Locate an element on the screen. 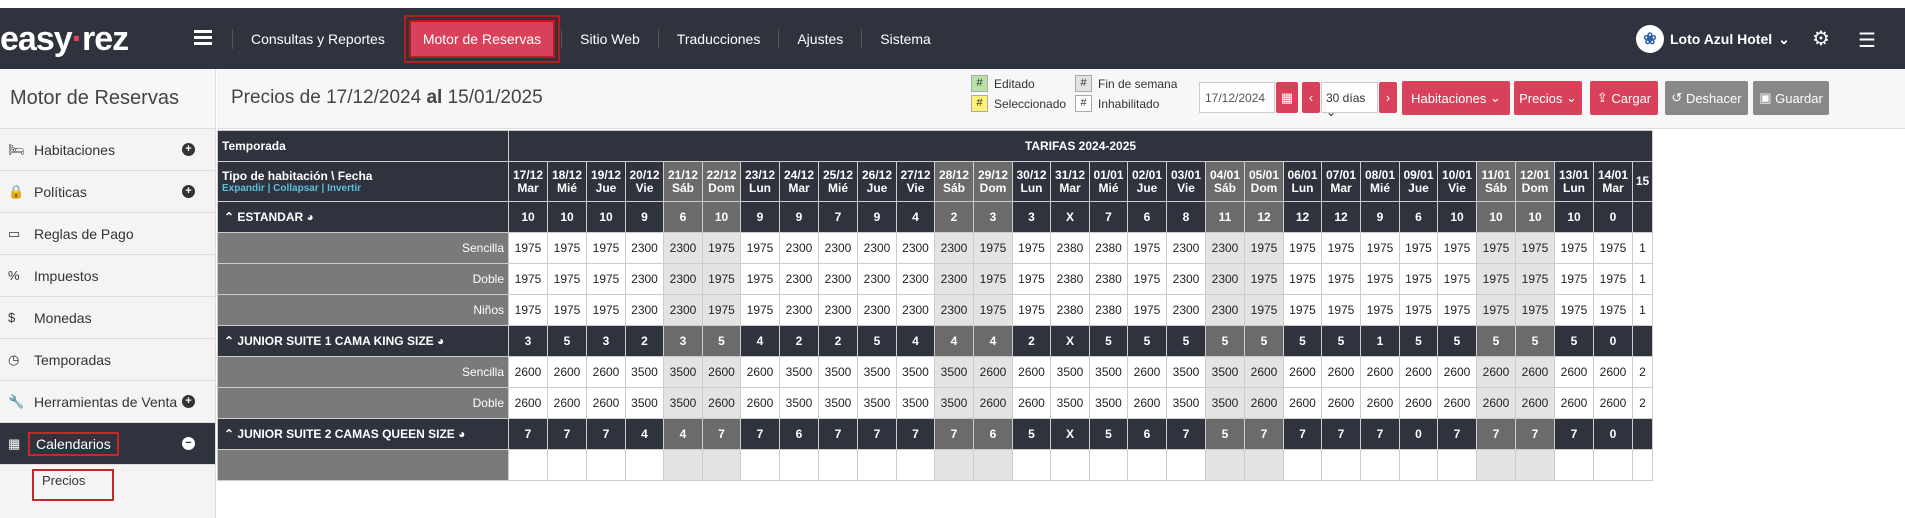  nav-sitio-web: Sitio Web is located at coordinates (609, 38).